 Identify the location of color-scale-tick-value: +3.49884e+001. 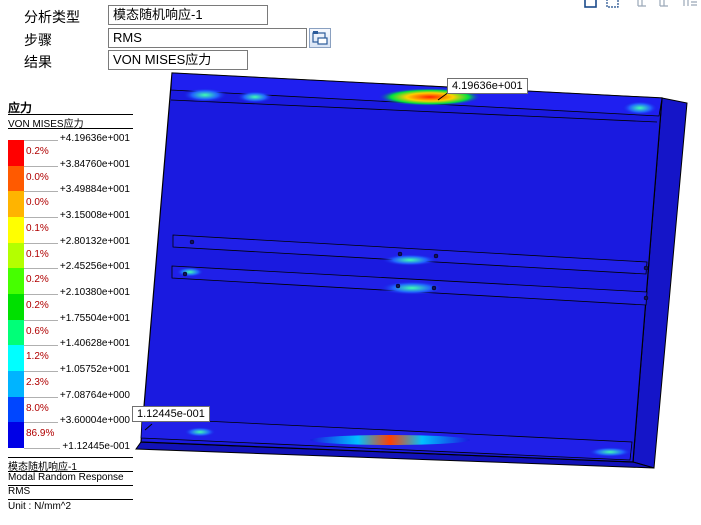
(93, 190).